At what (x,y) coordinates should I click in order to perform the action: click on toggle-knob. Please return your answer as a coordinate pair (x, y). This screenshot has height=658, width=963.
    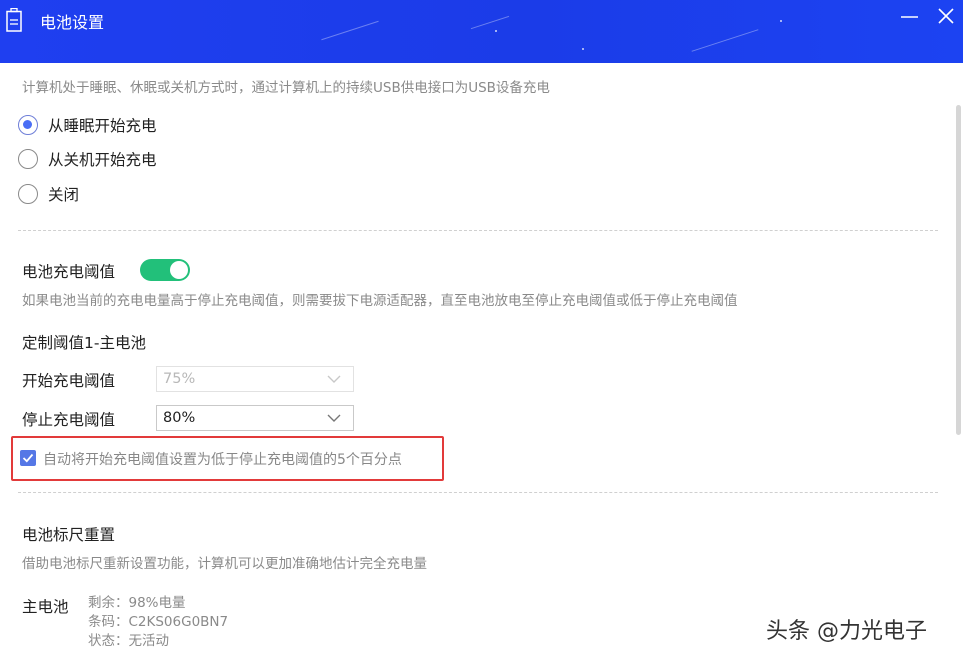
    Looking at the image, I should click on (179, 270).